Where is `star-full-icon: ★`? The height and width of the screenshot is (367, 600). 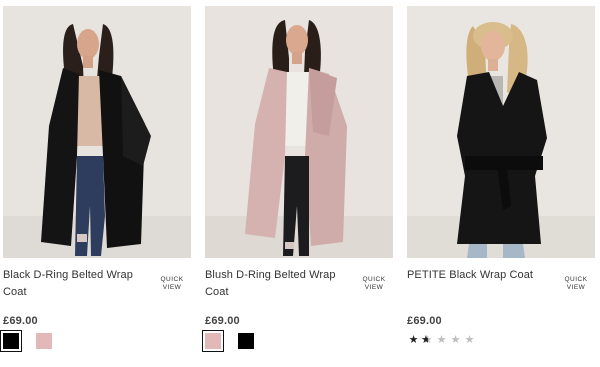 star-full-icon: ★ is located at coordinates (413, 340).